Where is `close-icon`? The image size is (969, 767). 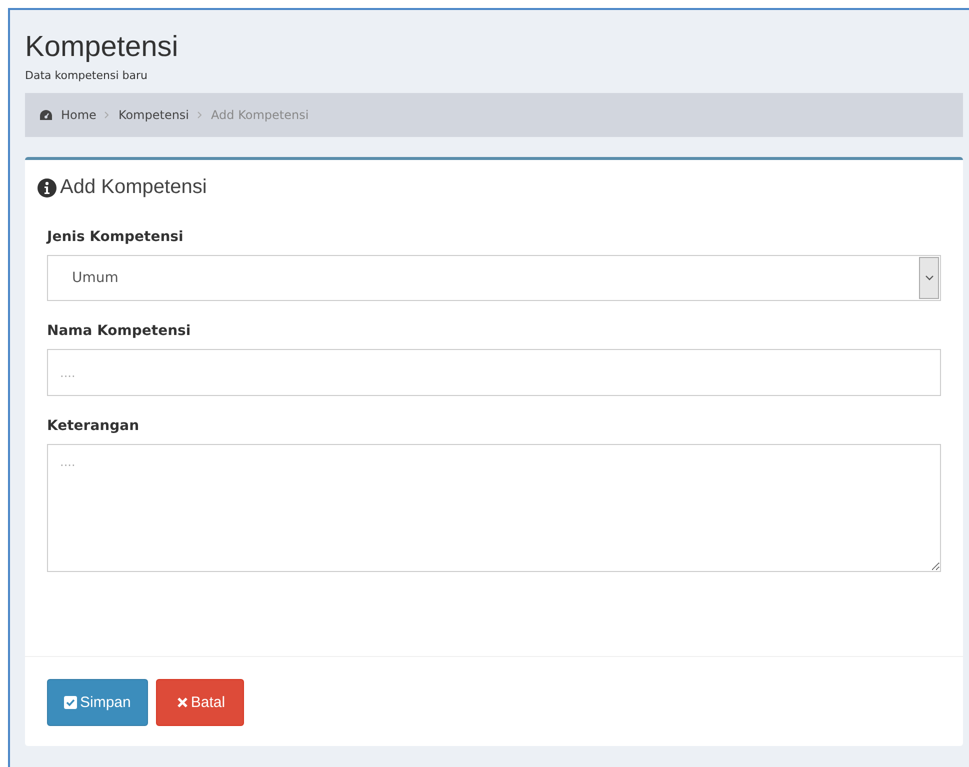 close-icon is located at coordinates (182, 702).